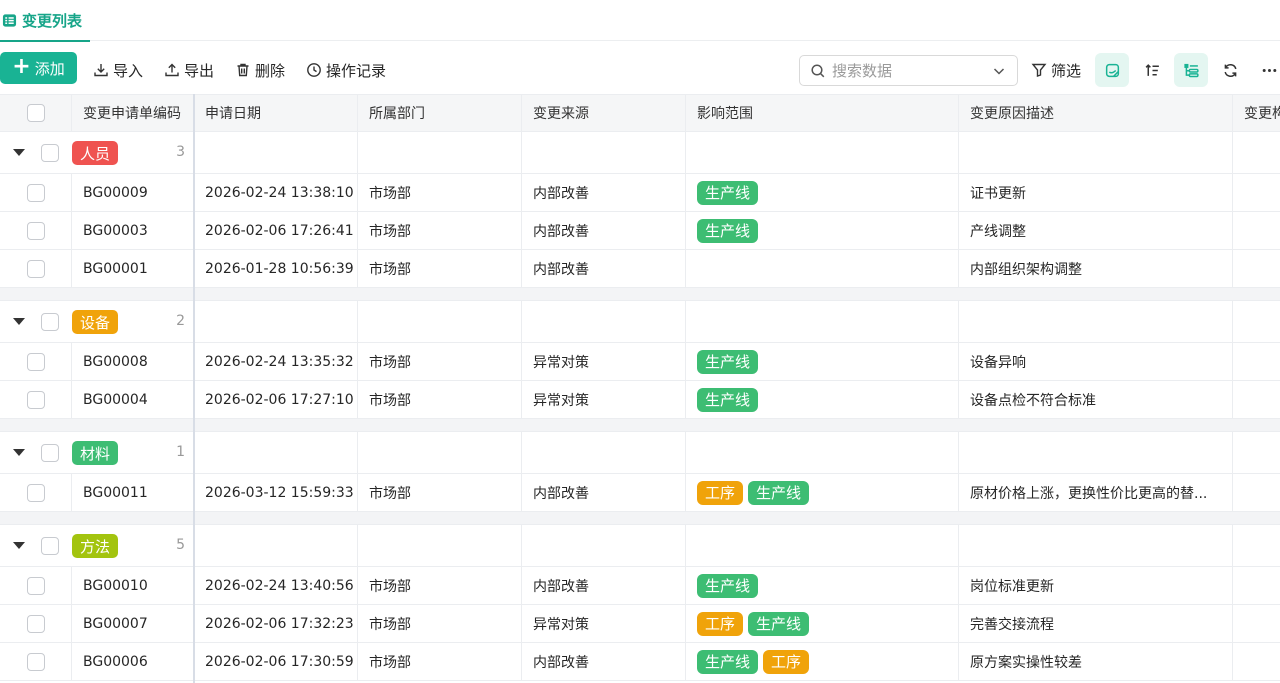 The height and width of the screenshot is (683, 1280). What do you see at coordinates (640, 546) in the screenshot?
I see `group-header-row: 方法 5` at bounding box center [640, 546].